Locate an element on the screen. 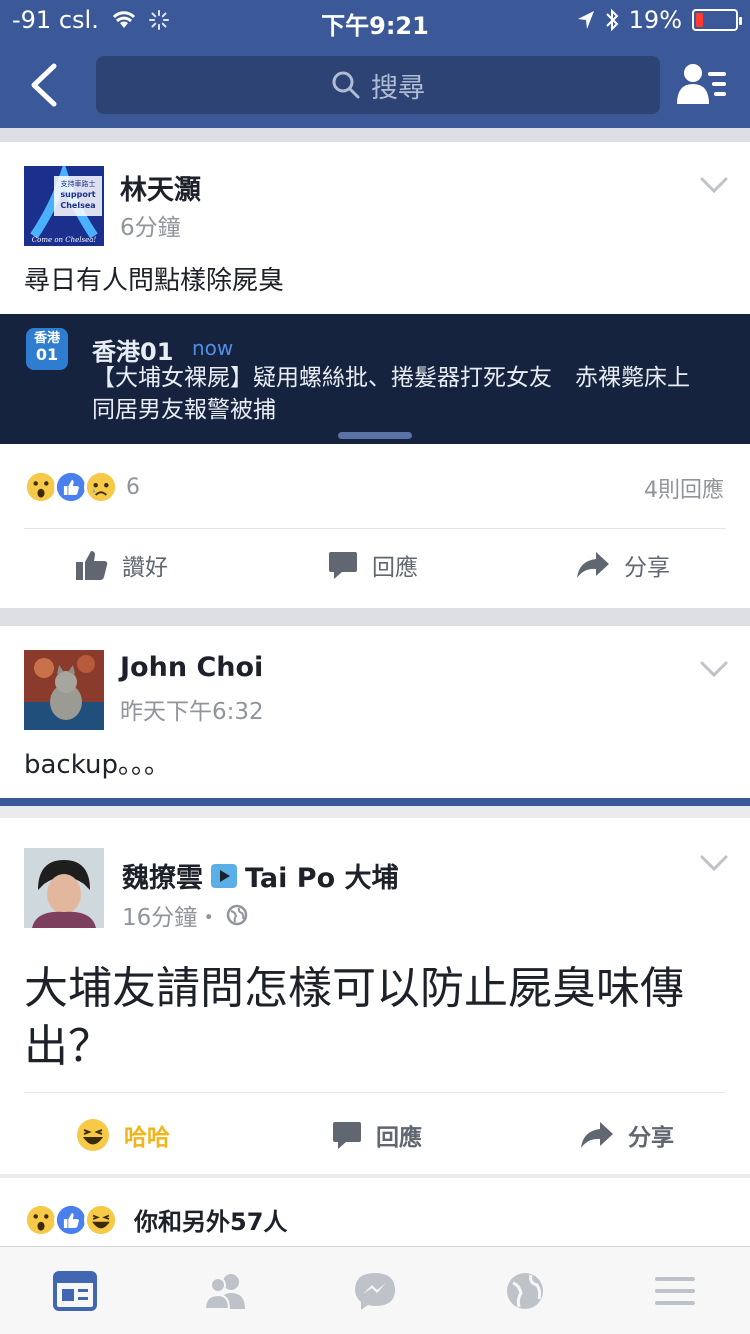 This screenshot has height=1334, width=750. shared-reactions-summary: 你和另外57人 is located at coordinates (155, 1219).